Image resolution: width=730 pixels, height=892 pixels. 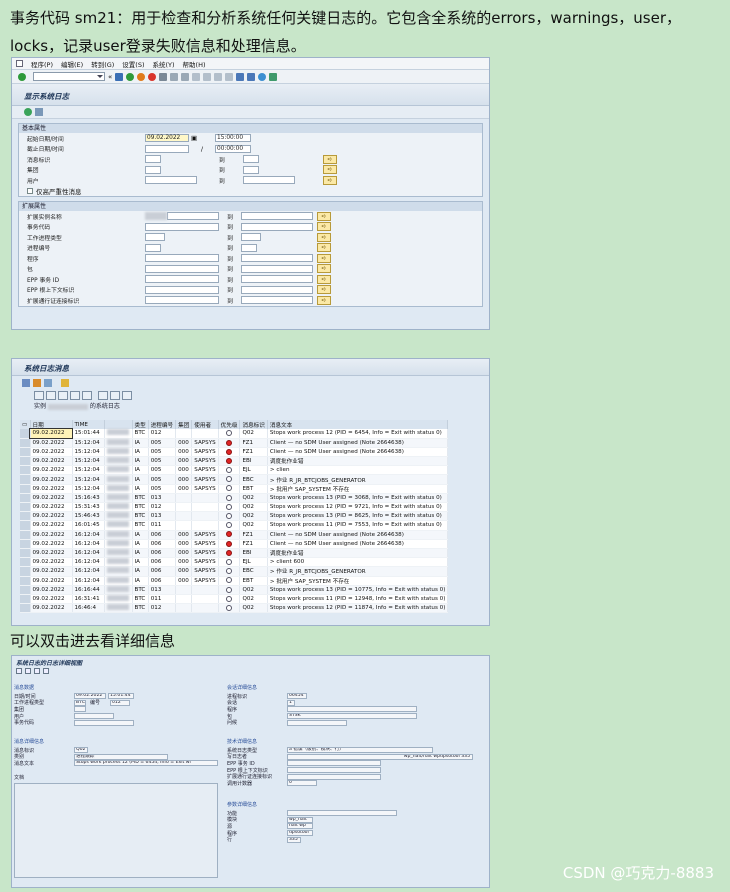 What do you see at coordinates (37, 671) in the screenshot?
I see `next-icon` at bounding box center [37, 671].